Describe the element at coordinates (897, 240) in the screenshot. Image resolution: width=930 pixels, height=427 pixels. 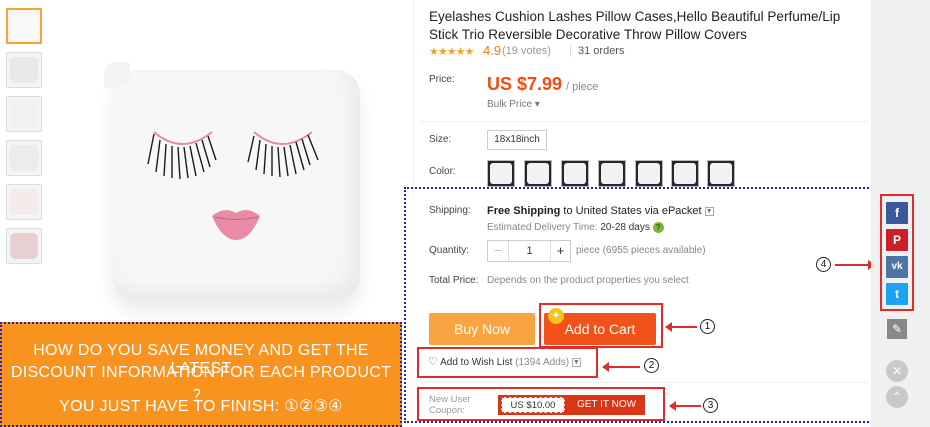
I see `pinterest-icon: P` at that location.